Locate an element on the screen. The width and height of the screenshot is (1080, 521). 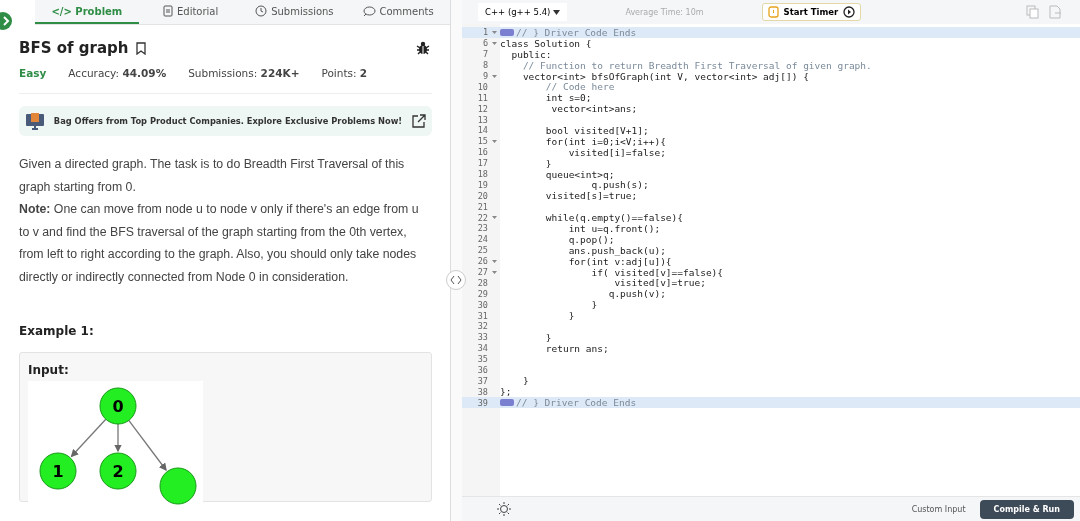
copy-icon is located at coordinates (1032, 12).